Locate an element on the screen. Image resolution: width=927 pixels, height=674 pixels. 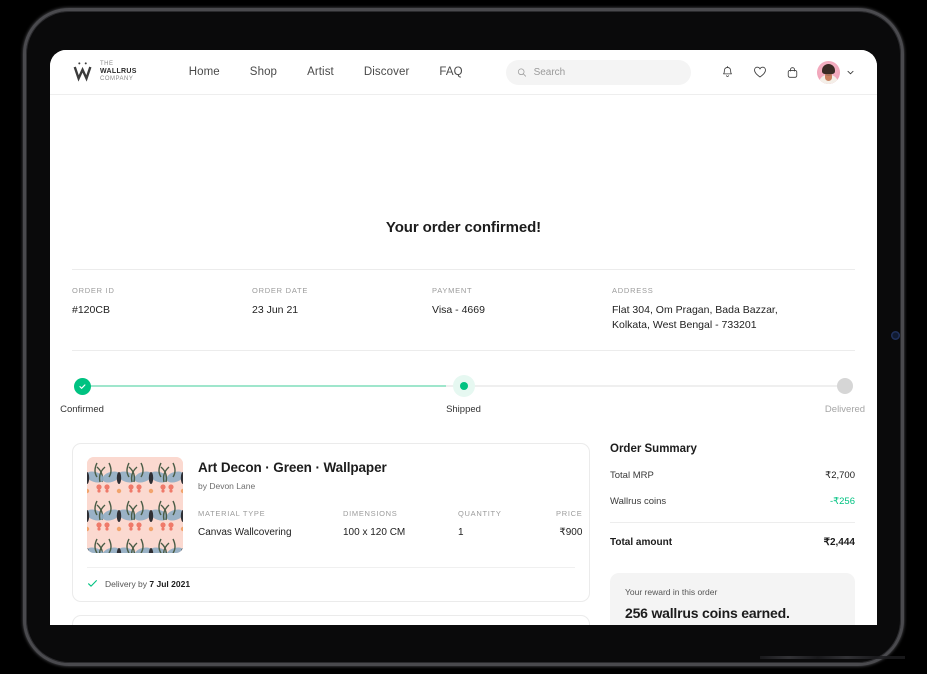
spec-label: PRICE is located at coordinates (569, 514).